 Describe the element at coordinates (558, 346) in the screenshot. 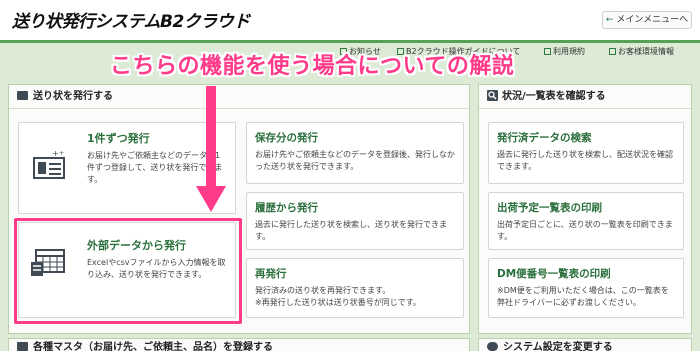

I see `settings-panel-title: システム設定を変更する` at that location.